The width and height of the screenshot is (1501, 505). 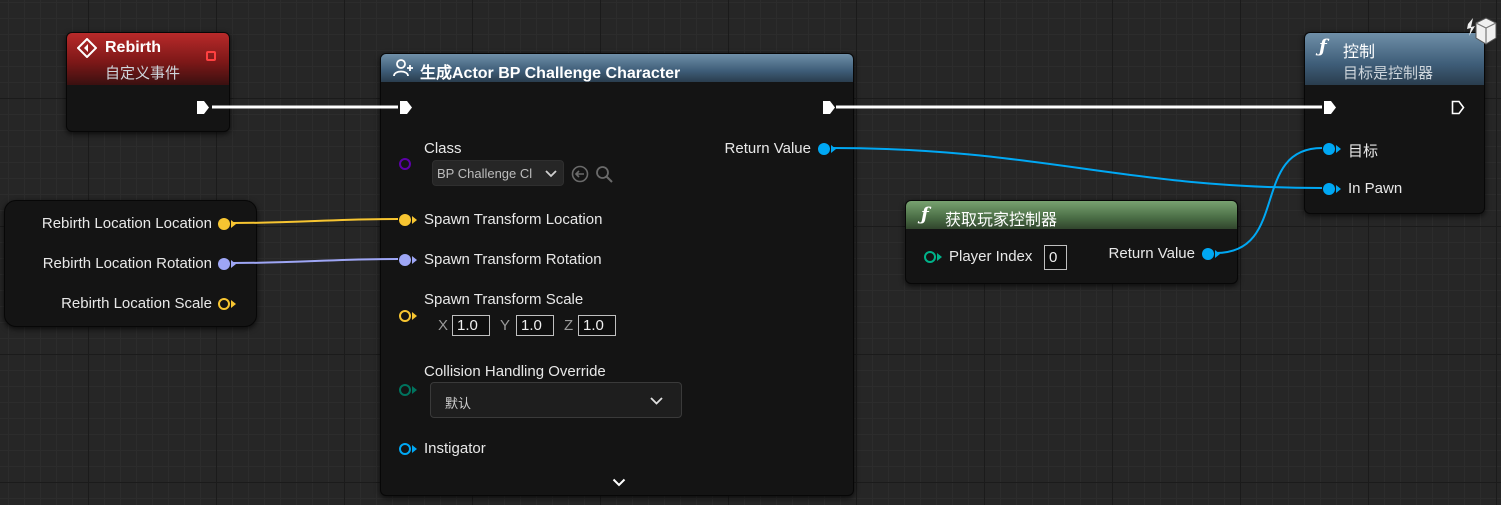 I want to click on possess-subtitle: 目标是控制器, so click(x=1388, y=73).